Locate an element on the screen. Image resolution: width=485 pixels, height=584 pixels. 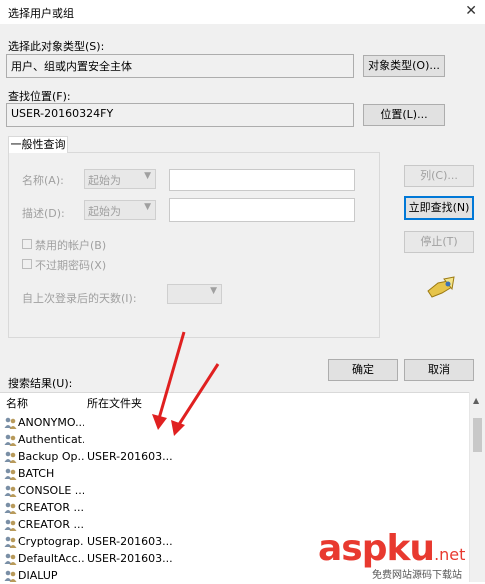
close-icon: ✕ is located at coordinates (471, 11).